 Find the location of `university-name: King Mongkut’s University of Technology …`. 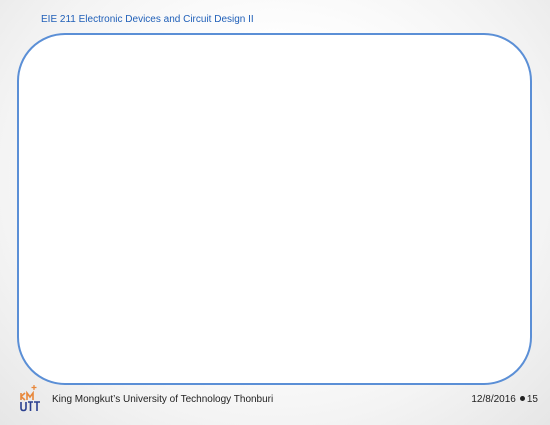

university-name: King Mongkut’s University of Technology … is located at coordinates (163, 399).